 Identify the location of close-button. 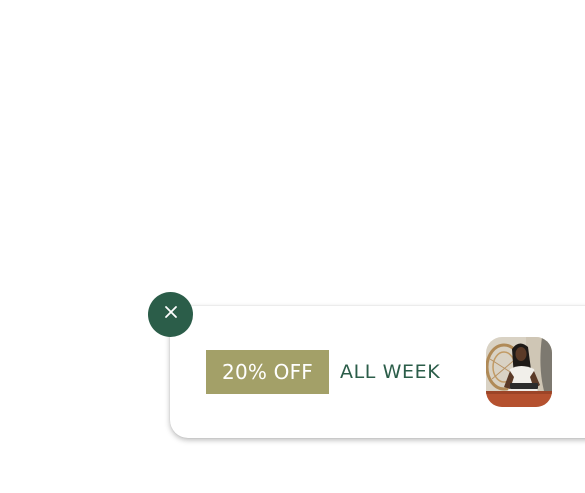
(170, 314).